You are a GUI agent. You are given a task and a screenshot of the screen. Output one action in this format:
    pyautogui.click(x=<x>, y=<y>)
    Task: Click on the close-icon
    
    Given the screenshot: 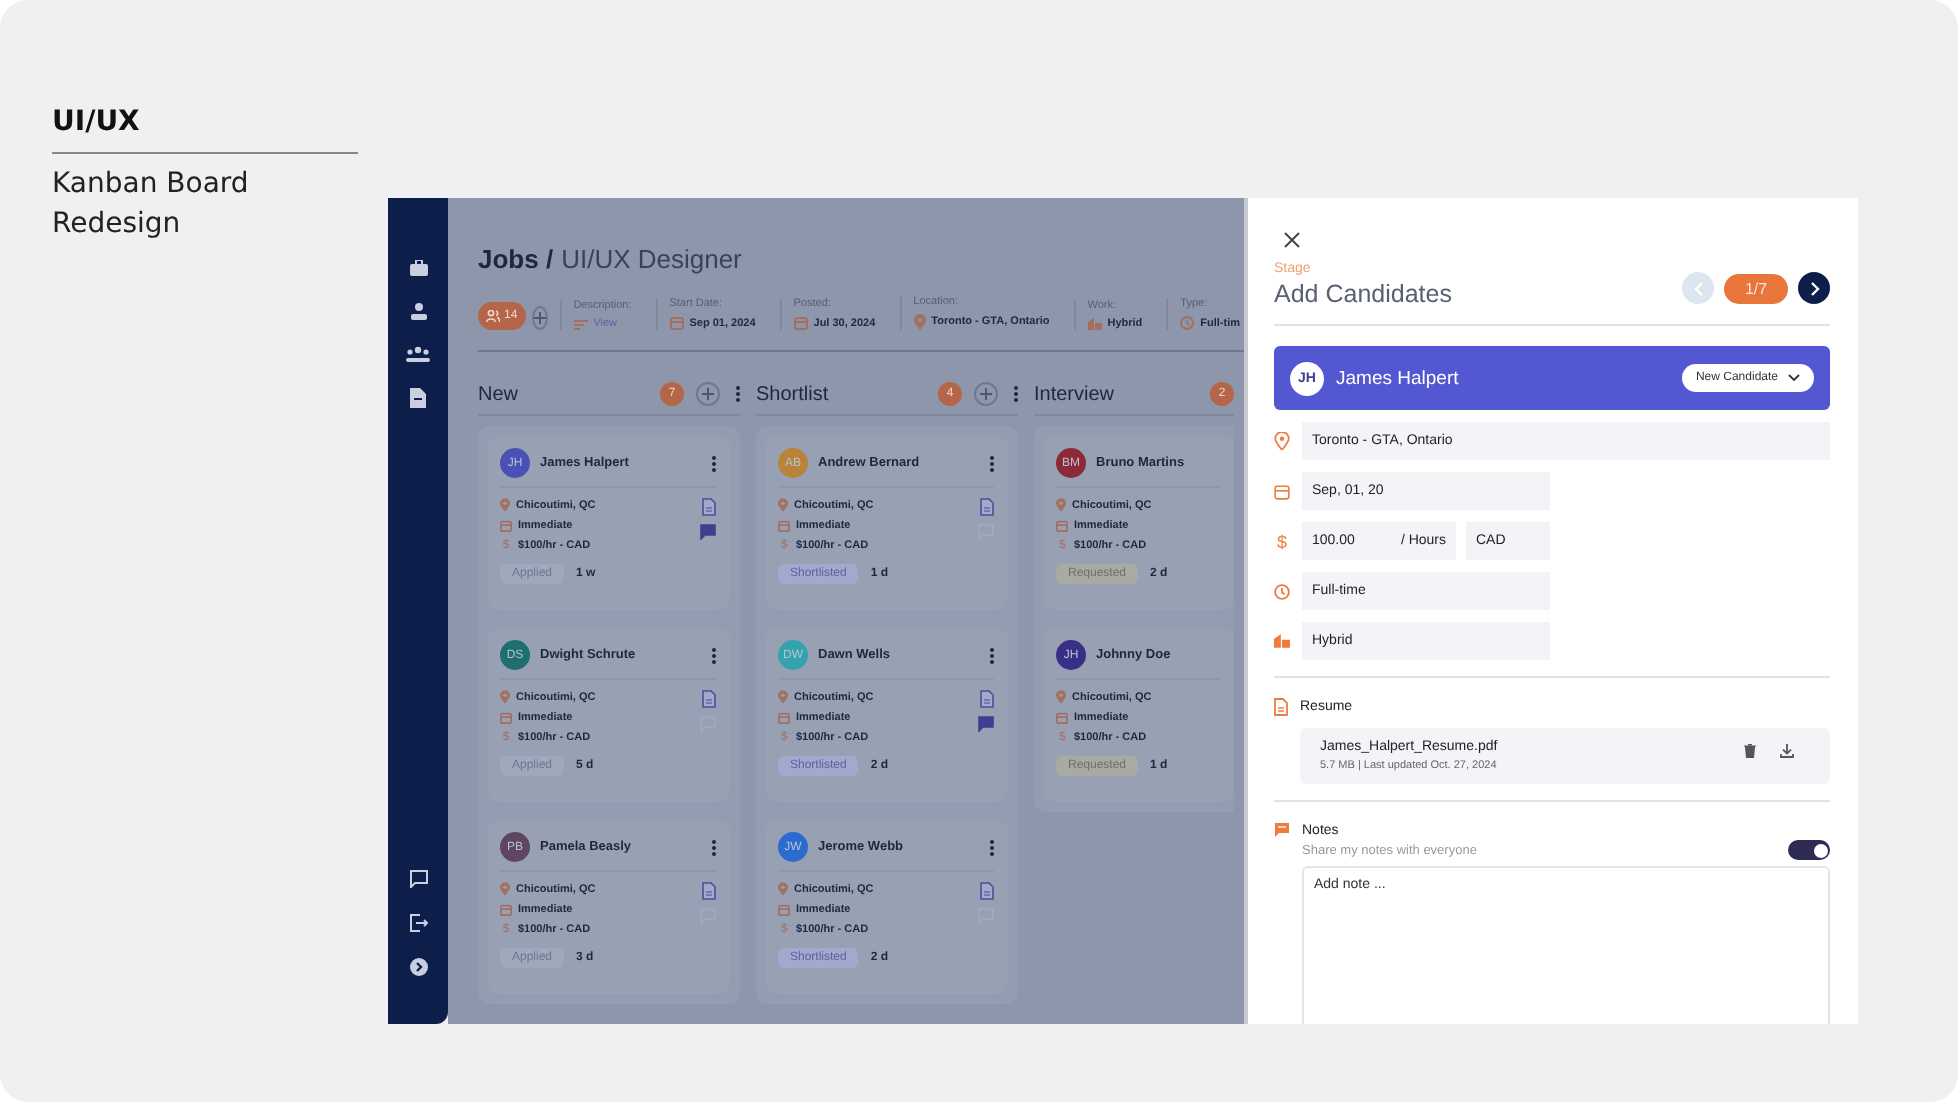 What is the action you would take?
    pyautogui.click(x=1292, y=240)
    